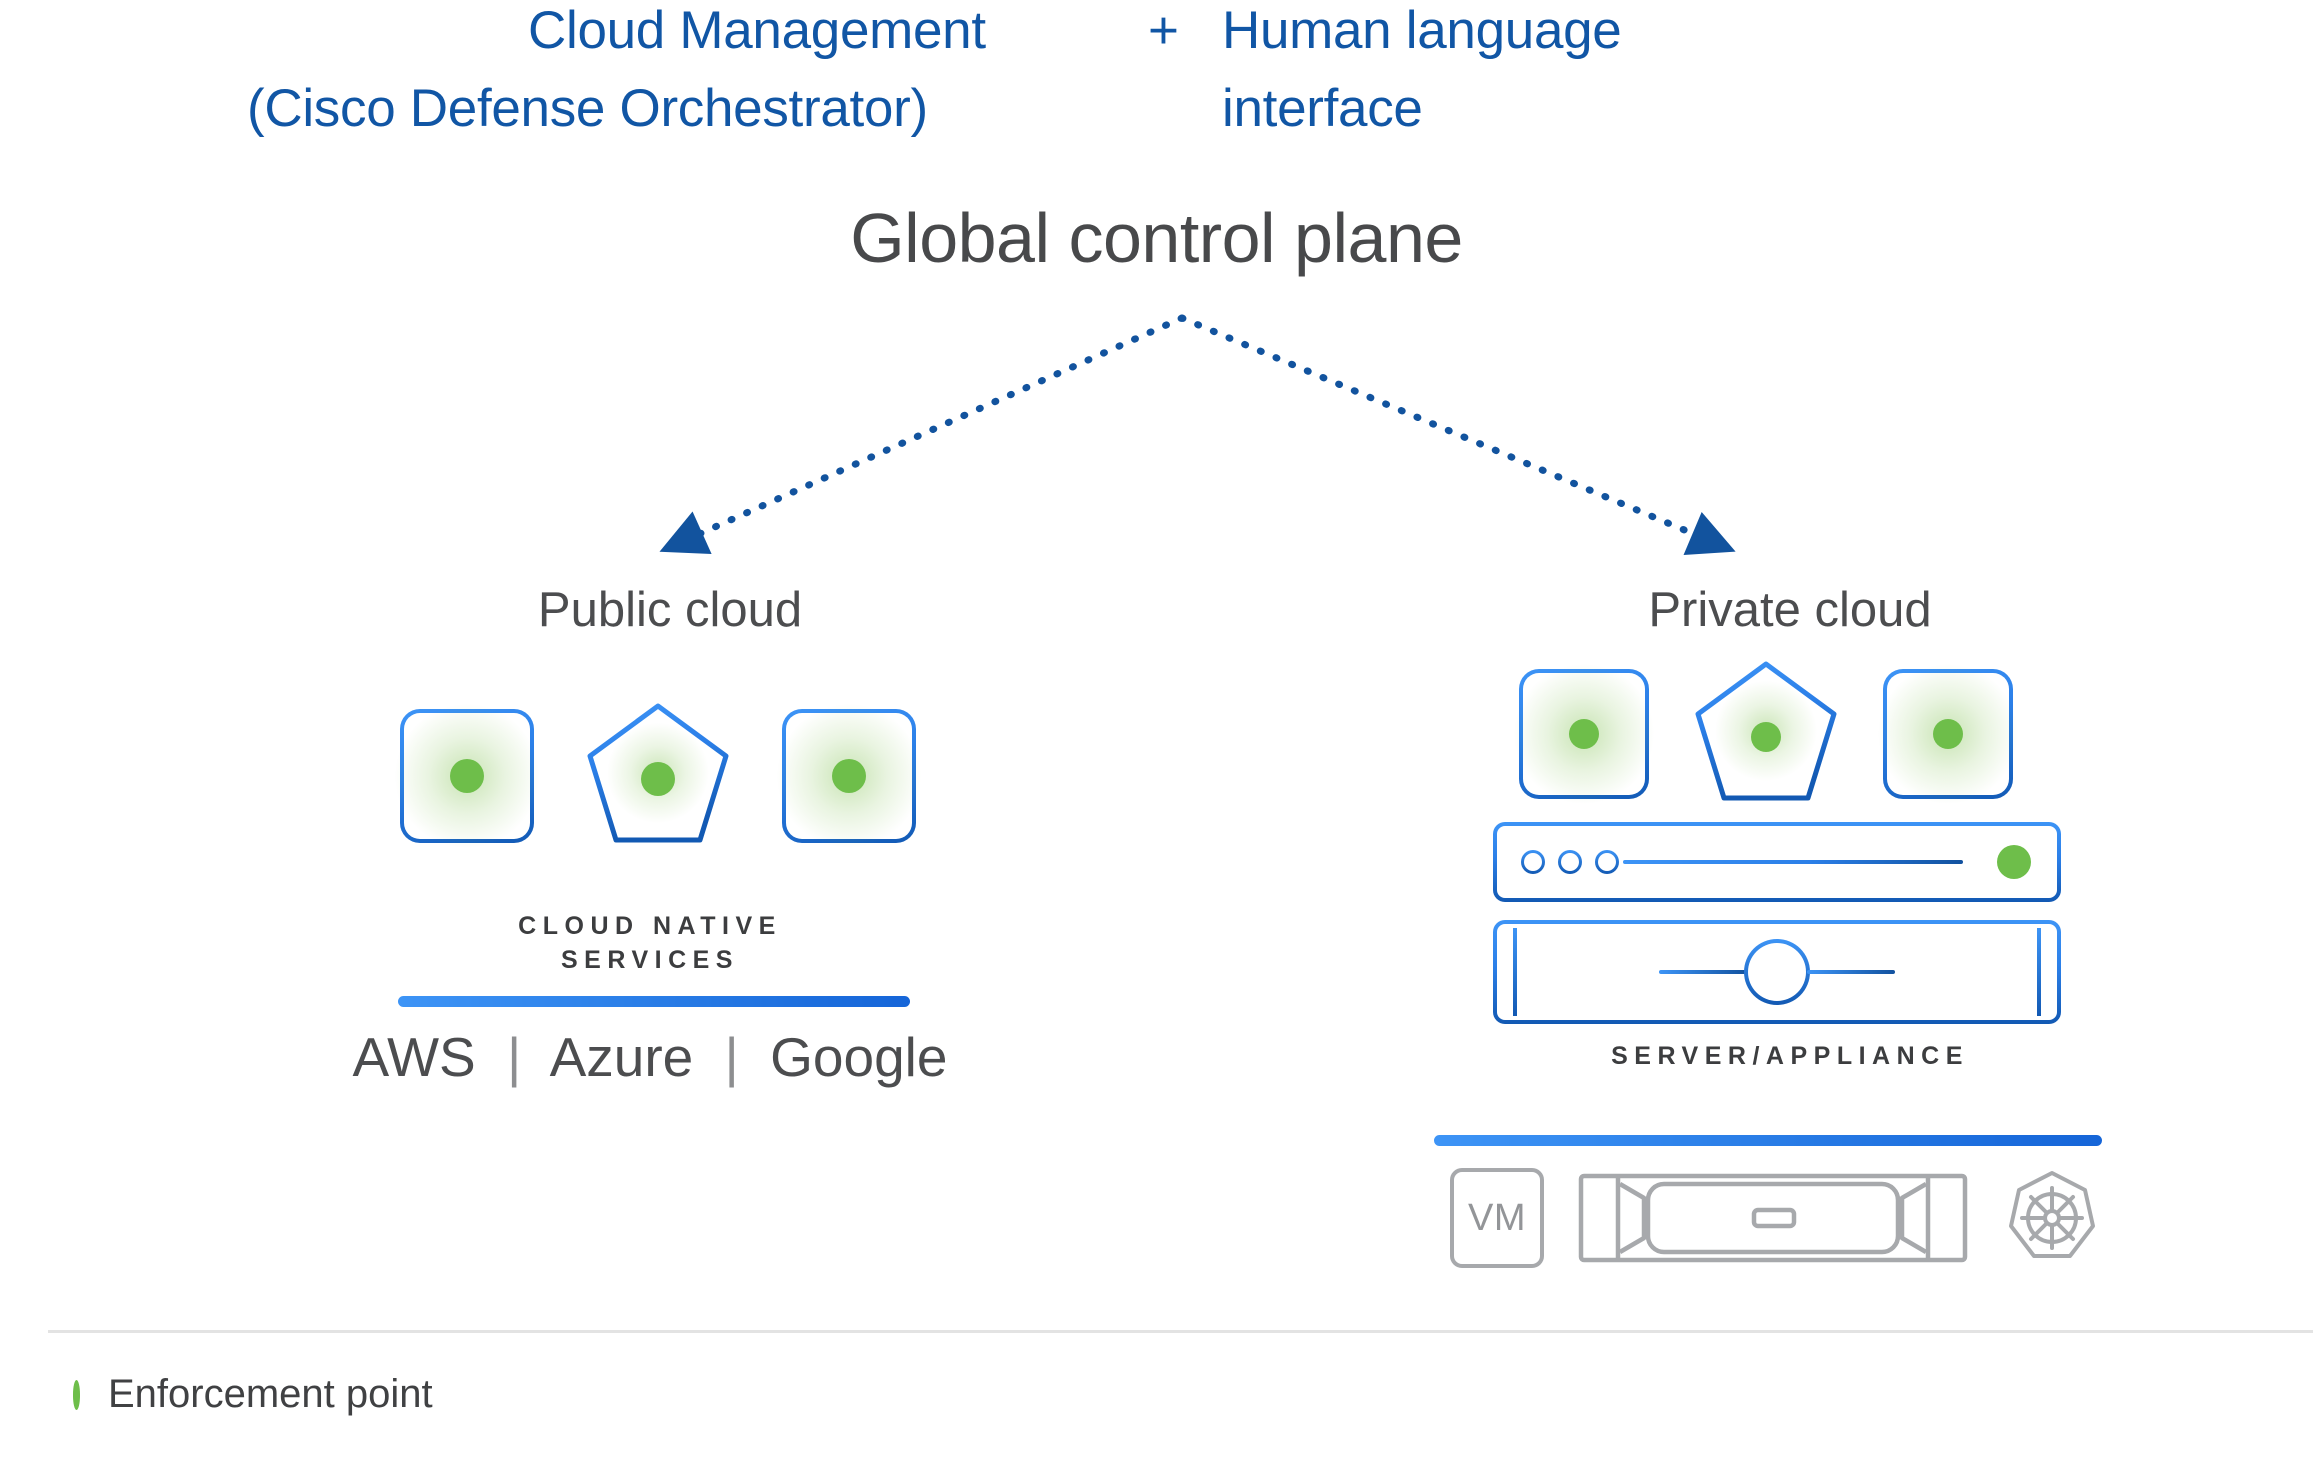 The image size is (2313, 1457). What do you see at coordinates (1180, 1331) in the screenshot?
I see `footer-divider` at bounding box center [1180, 1331].